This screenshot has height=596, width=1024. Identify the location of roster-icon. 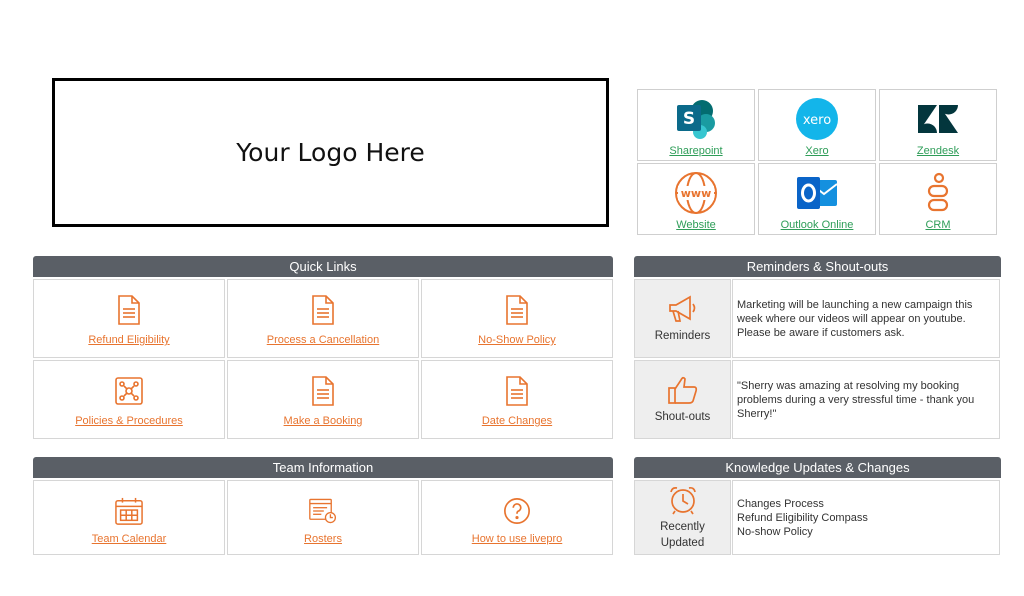
(323, 511).